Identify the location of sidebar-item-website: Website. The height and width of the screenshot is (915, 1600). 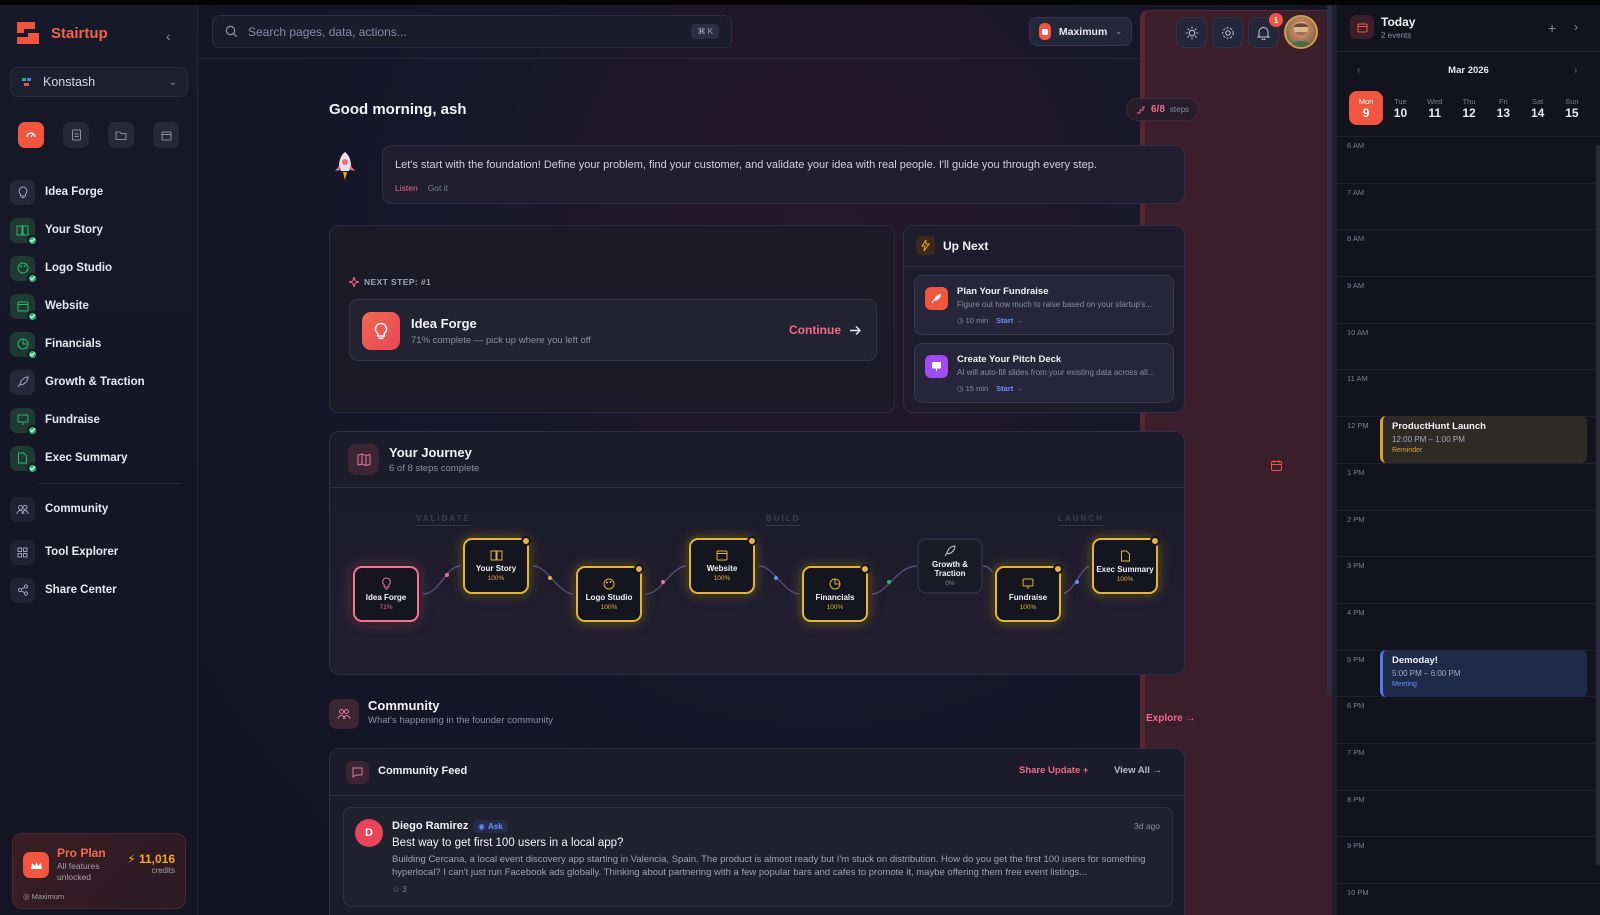
(99, 306).